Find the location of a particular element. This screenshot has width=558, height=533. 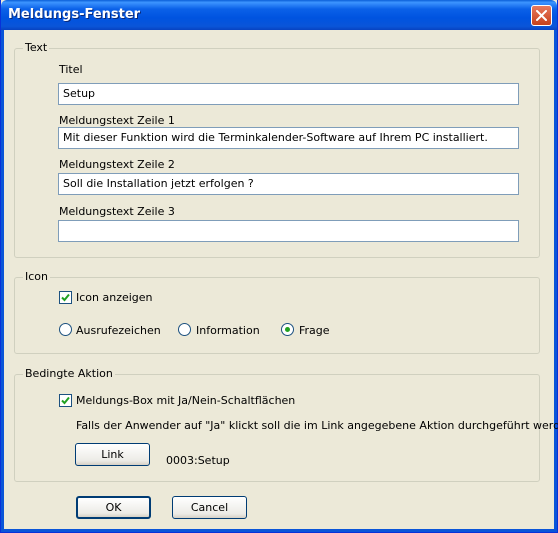

yes-no-checkbox is located at coordinates (65, 400).